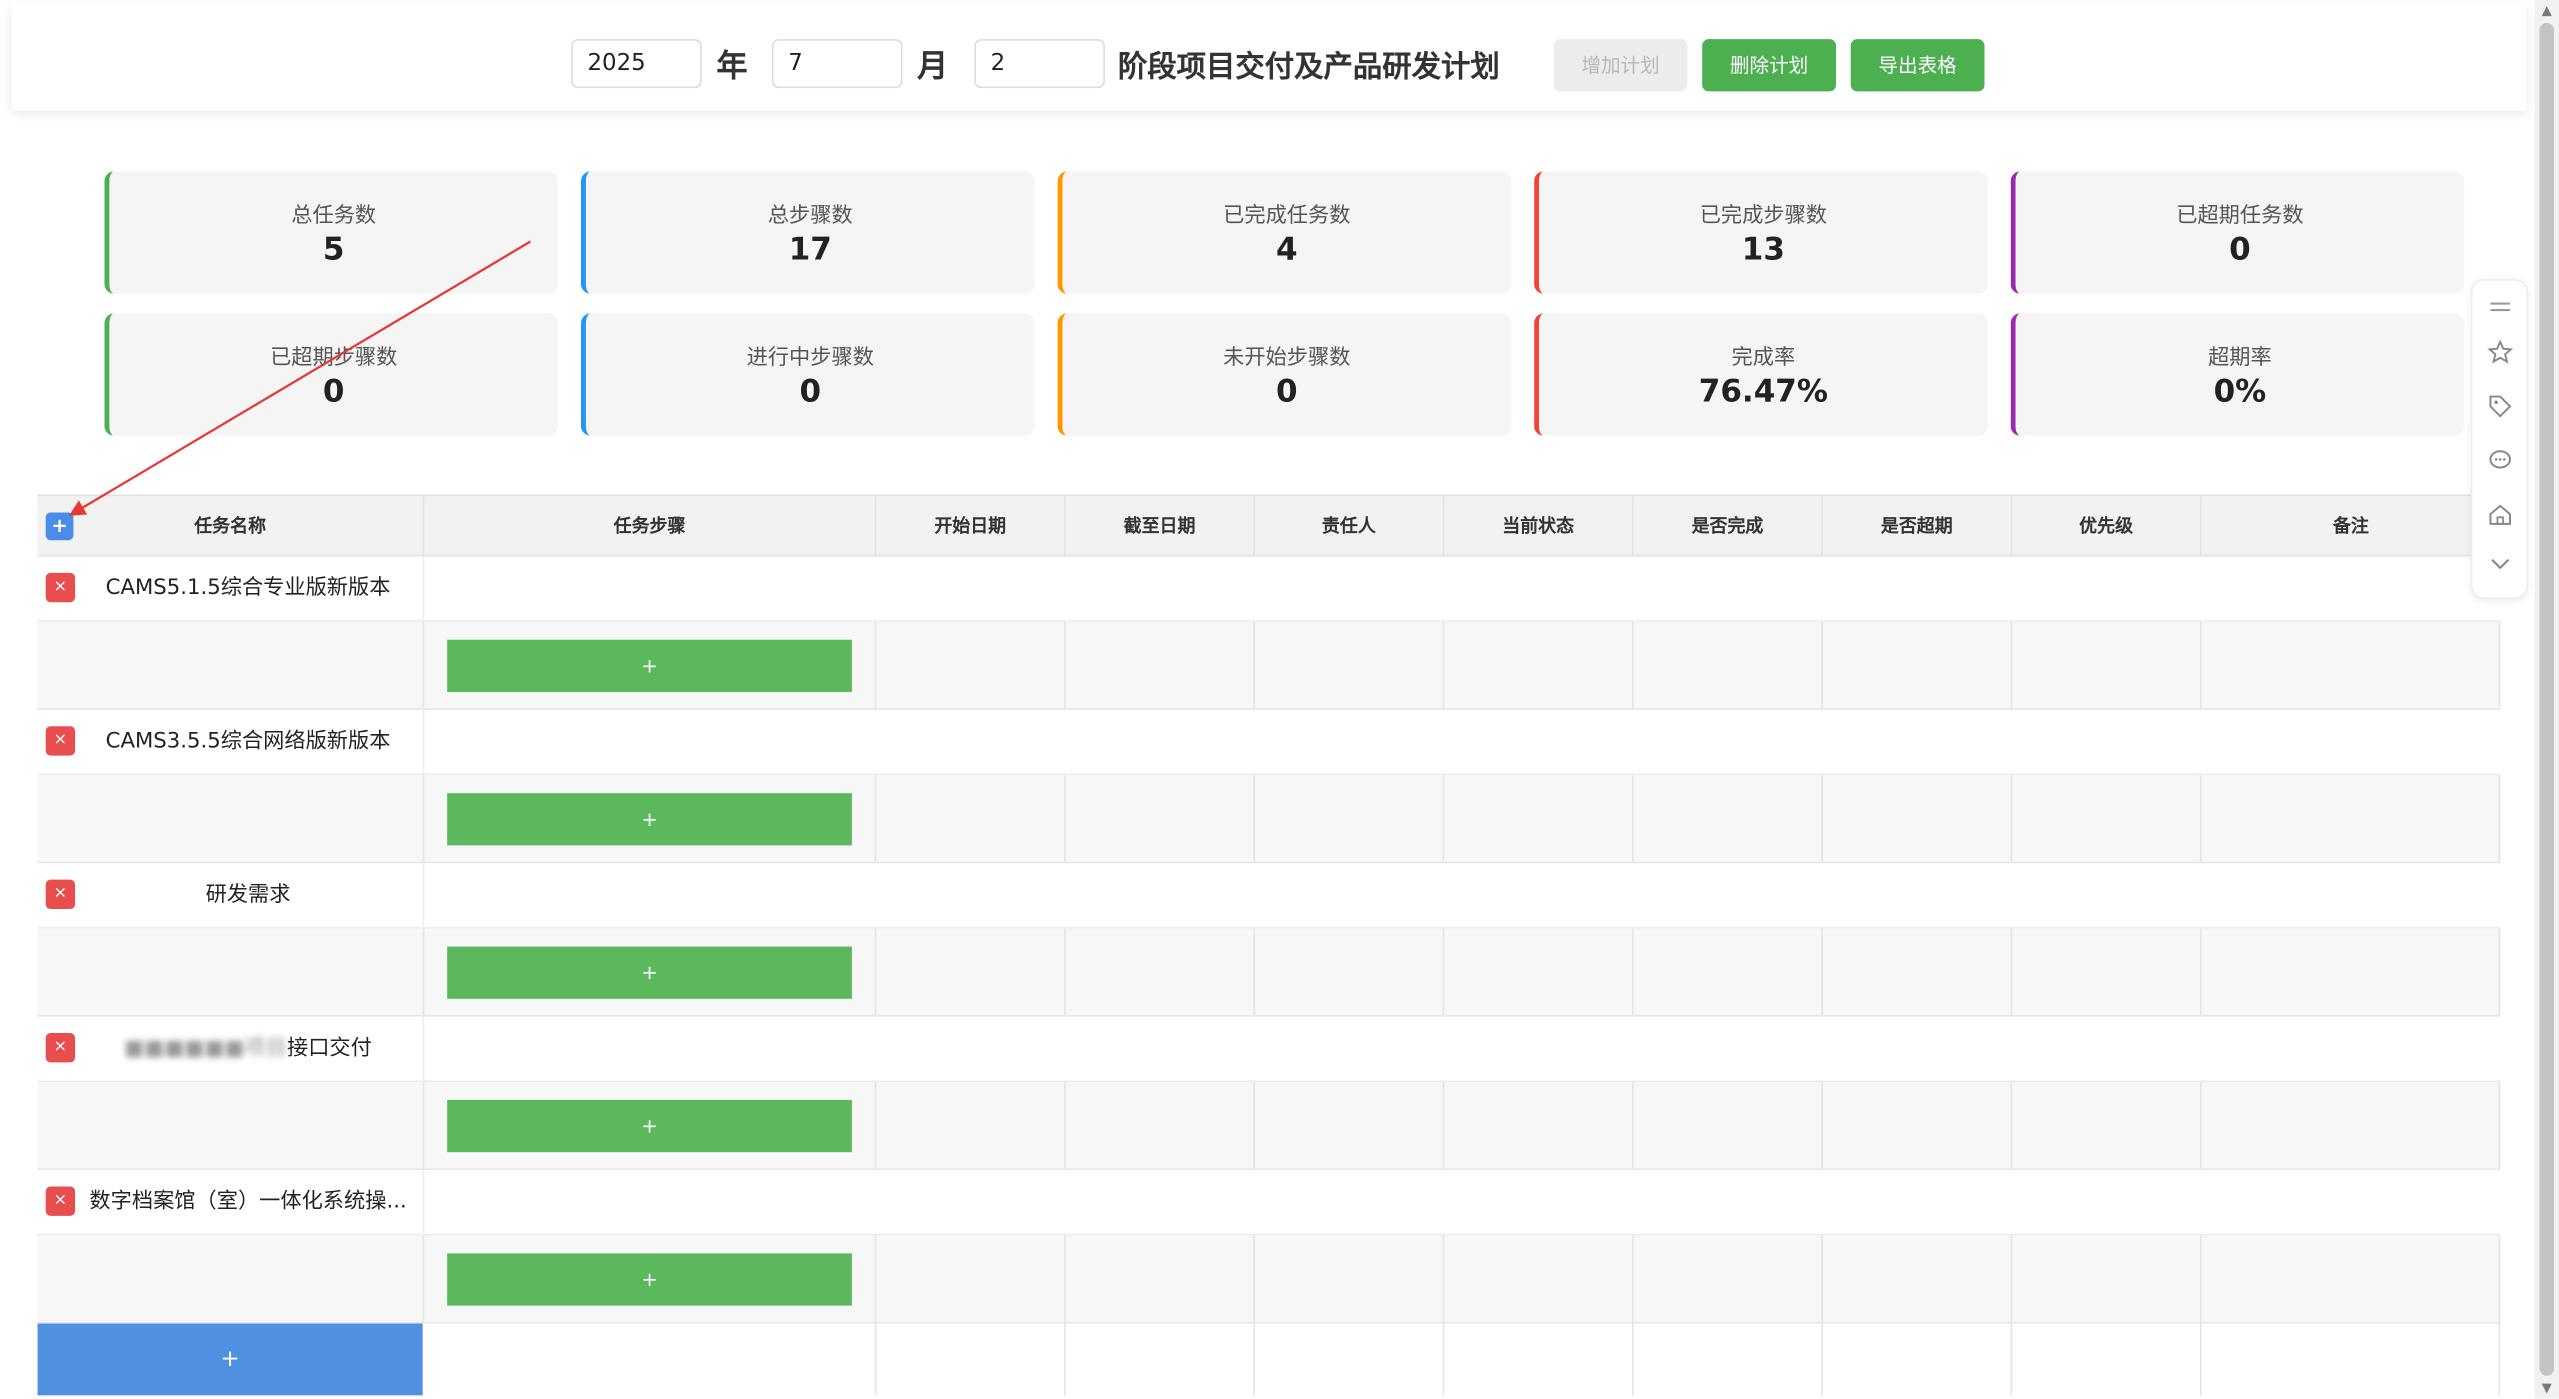 Image resolution: width=2559 pixels, height=1399 pixels. I want to click on annotation-arrow-line, so click(300, 378).